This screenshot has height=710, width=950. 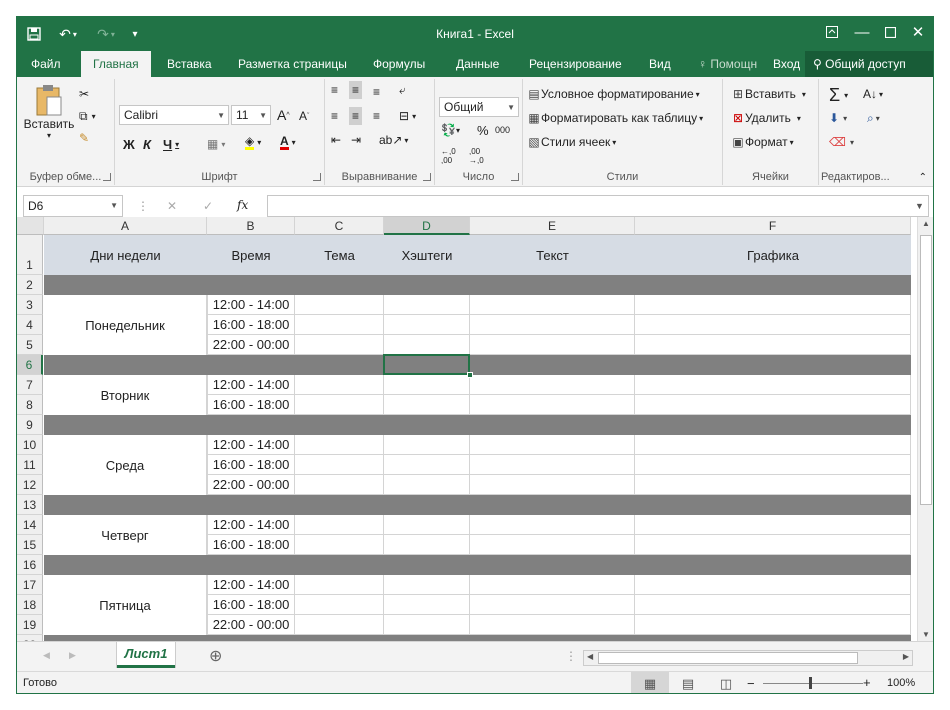 What do you see at coordinates (502, 130) in the screenshot?
I see `thousands-button: 000` at bounding box center [502, 130].